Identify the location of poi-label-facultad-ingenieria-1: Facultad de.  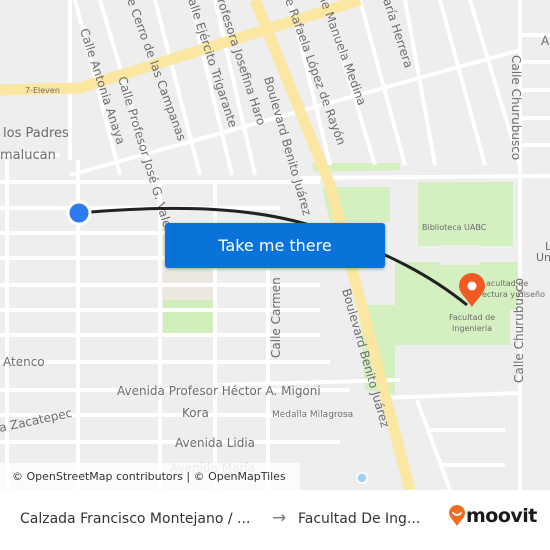
(472, 317).